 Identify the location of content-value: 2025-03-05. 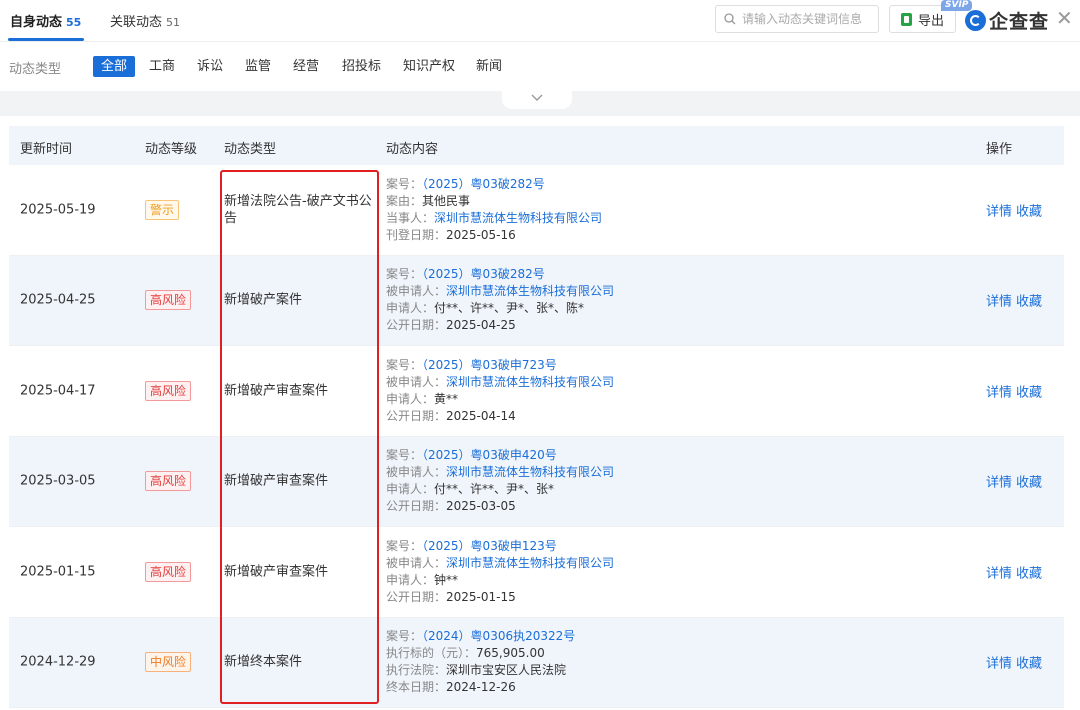
(481, 506).